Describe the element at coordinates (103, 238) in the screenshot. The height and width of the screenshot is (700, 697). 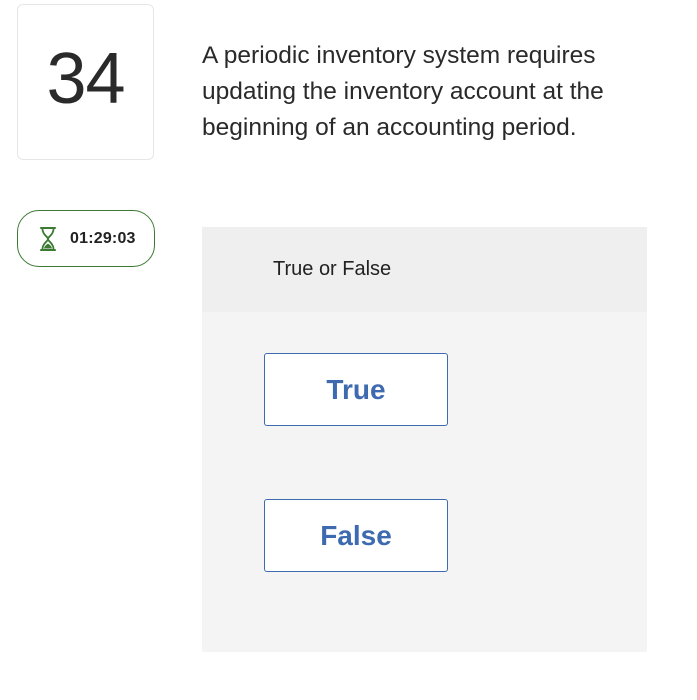
I see `timer-value: 01:29:03` at that location.